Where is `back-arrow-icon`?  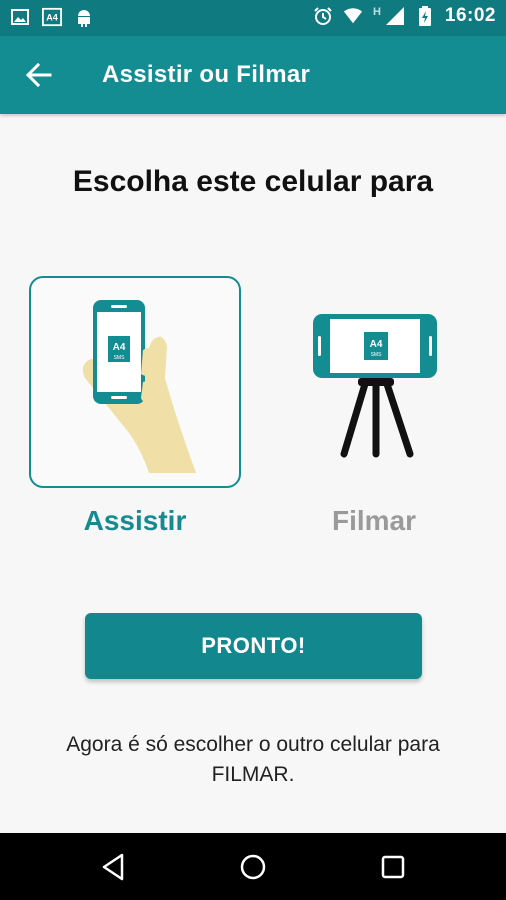
back-arrow-icon is located at coordinates (39, 75).